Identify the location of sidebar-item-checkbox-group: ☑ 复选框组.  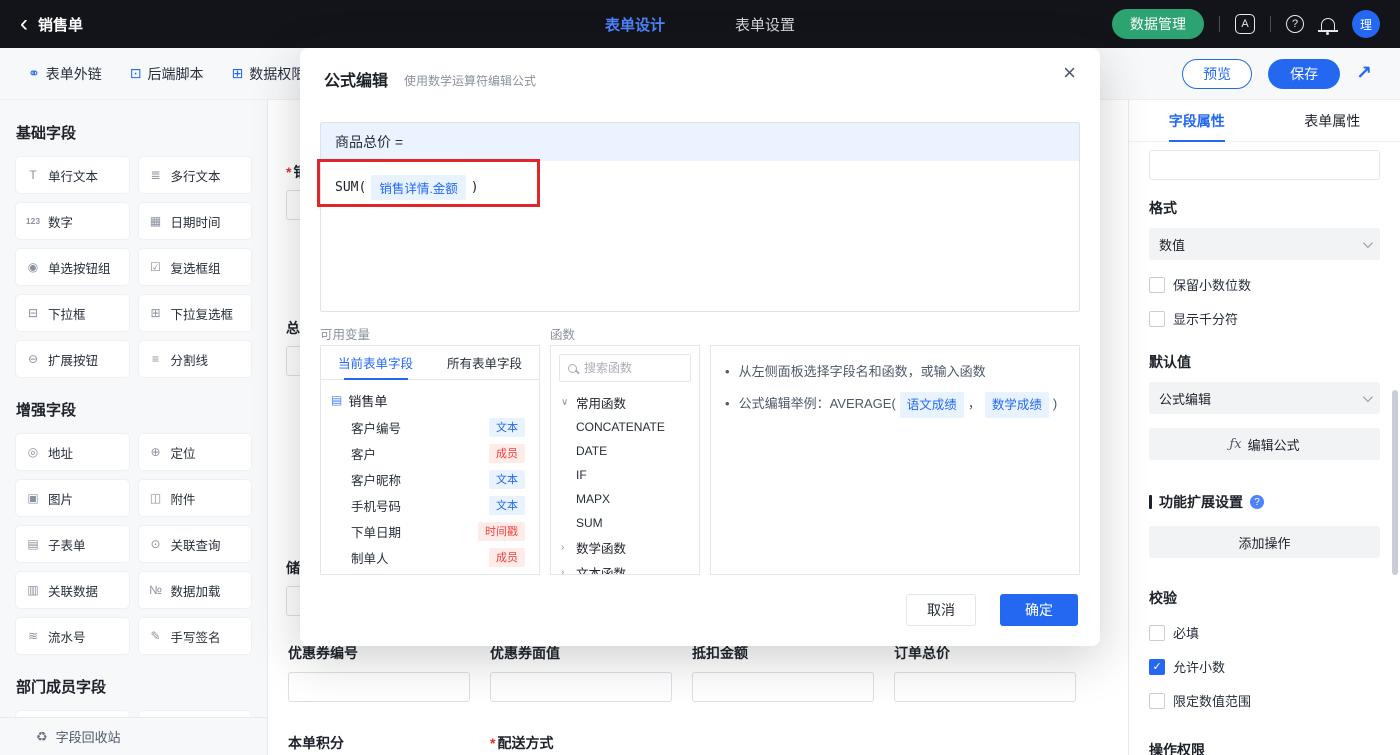
(194, 267).